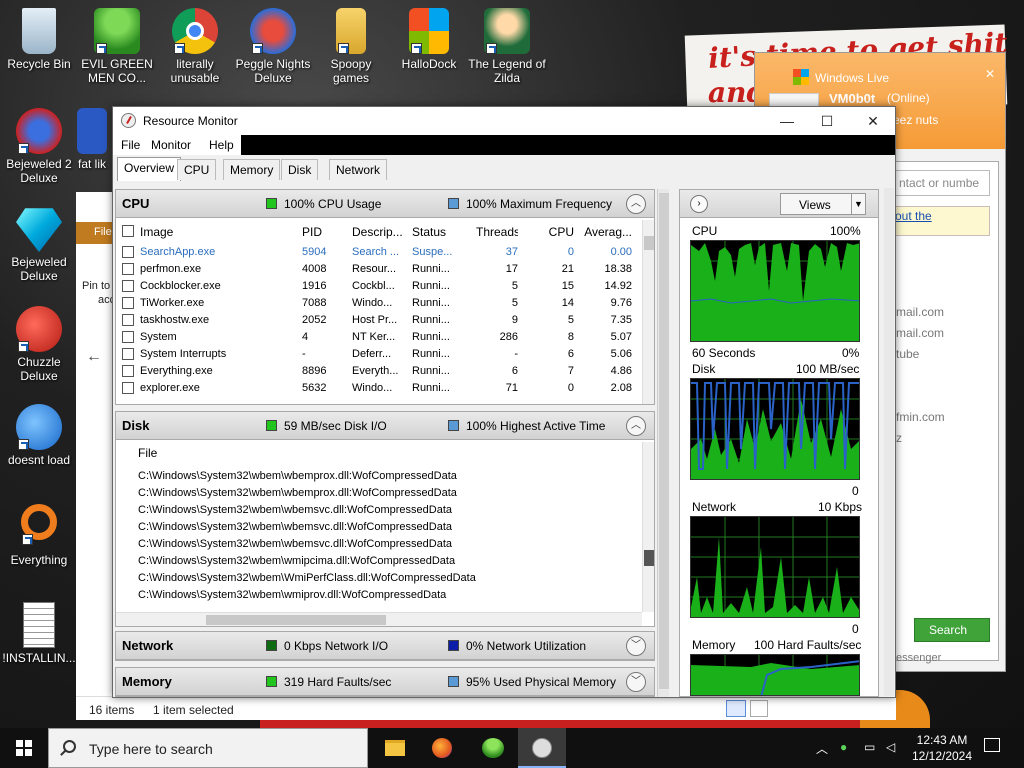 This screenshot has width=1024, height=768. Describe the element at coordinates (992, 745) in the screenshot. I see `notification-center-icon` at that location.